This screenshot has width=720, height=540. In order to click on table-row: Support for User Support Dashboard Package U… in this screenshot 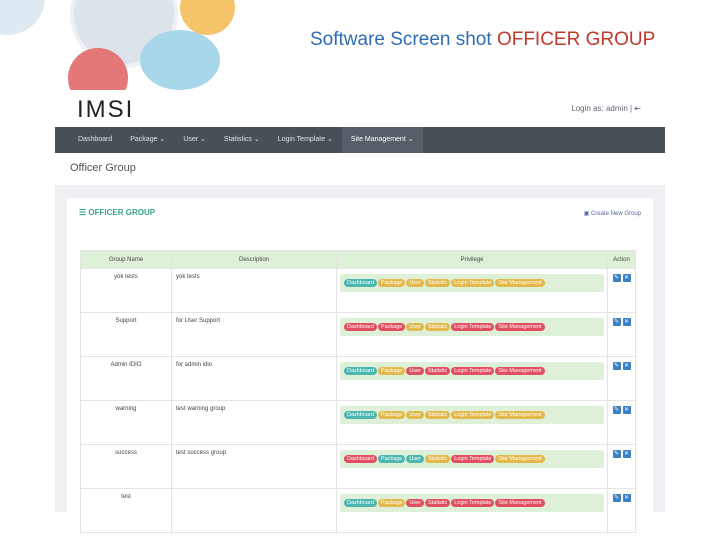, I will do `click(358, 334)`.